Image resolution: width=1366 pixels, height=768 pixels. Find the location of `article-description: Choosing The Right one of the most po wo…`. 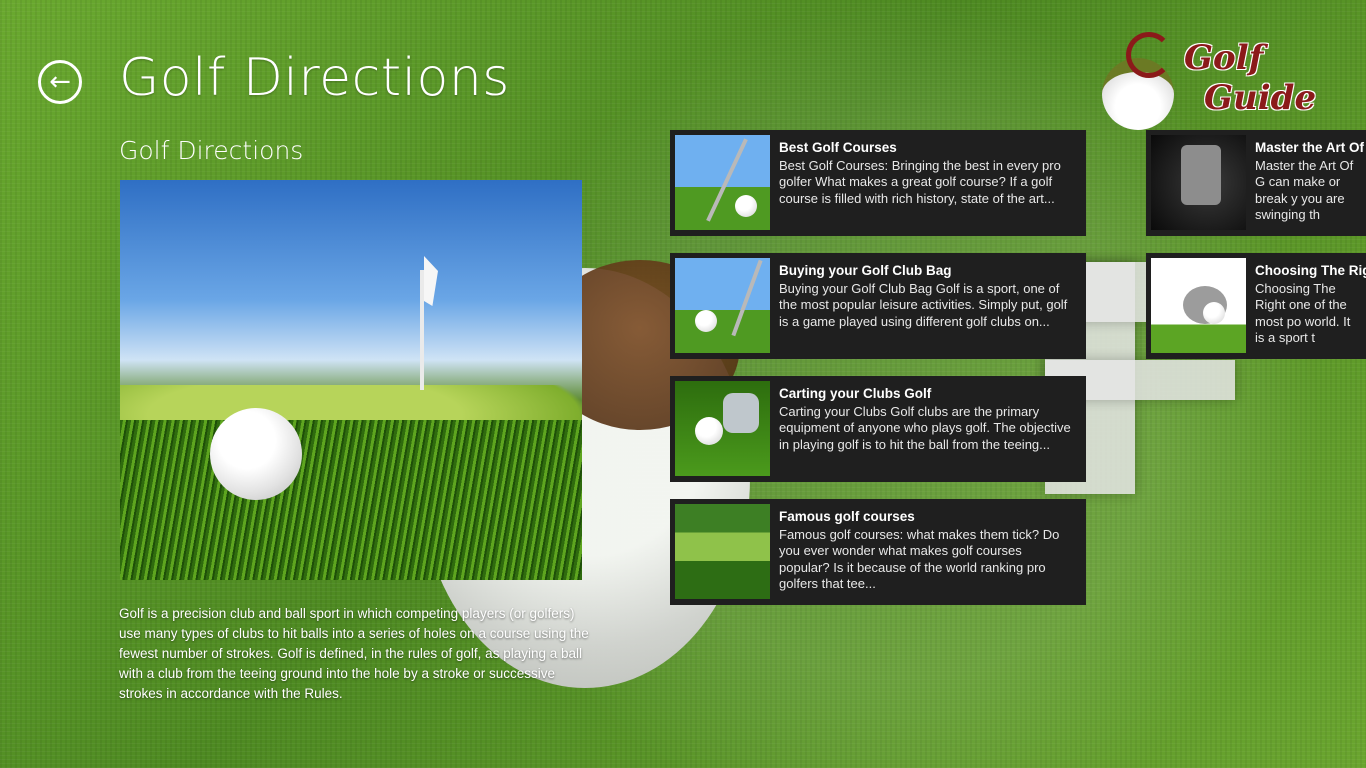

article-description: Choosing The Right one of the most po wo… is located at coordinates (1303, 313).